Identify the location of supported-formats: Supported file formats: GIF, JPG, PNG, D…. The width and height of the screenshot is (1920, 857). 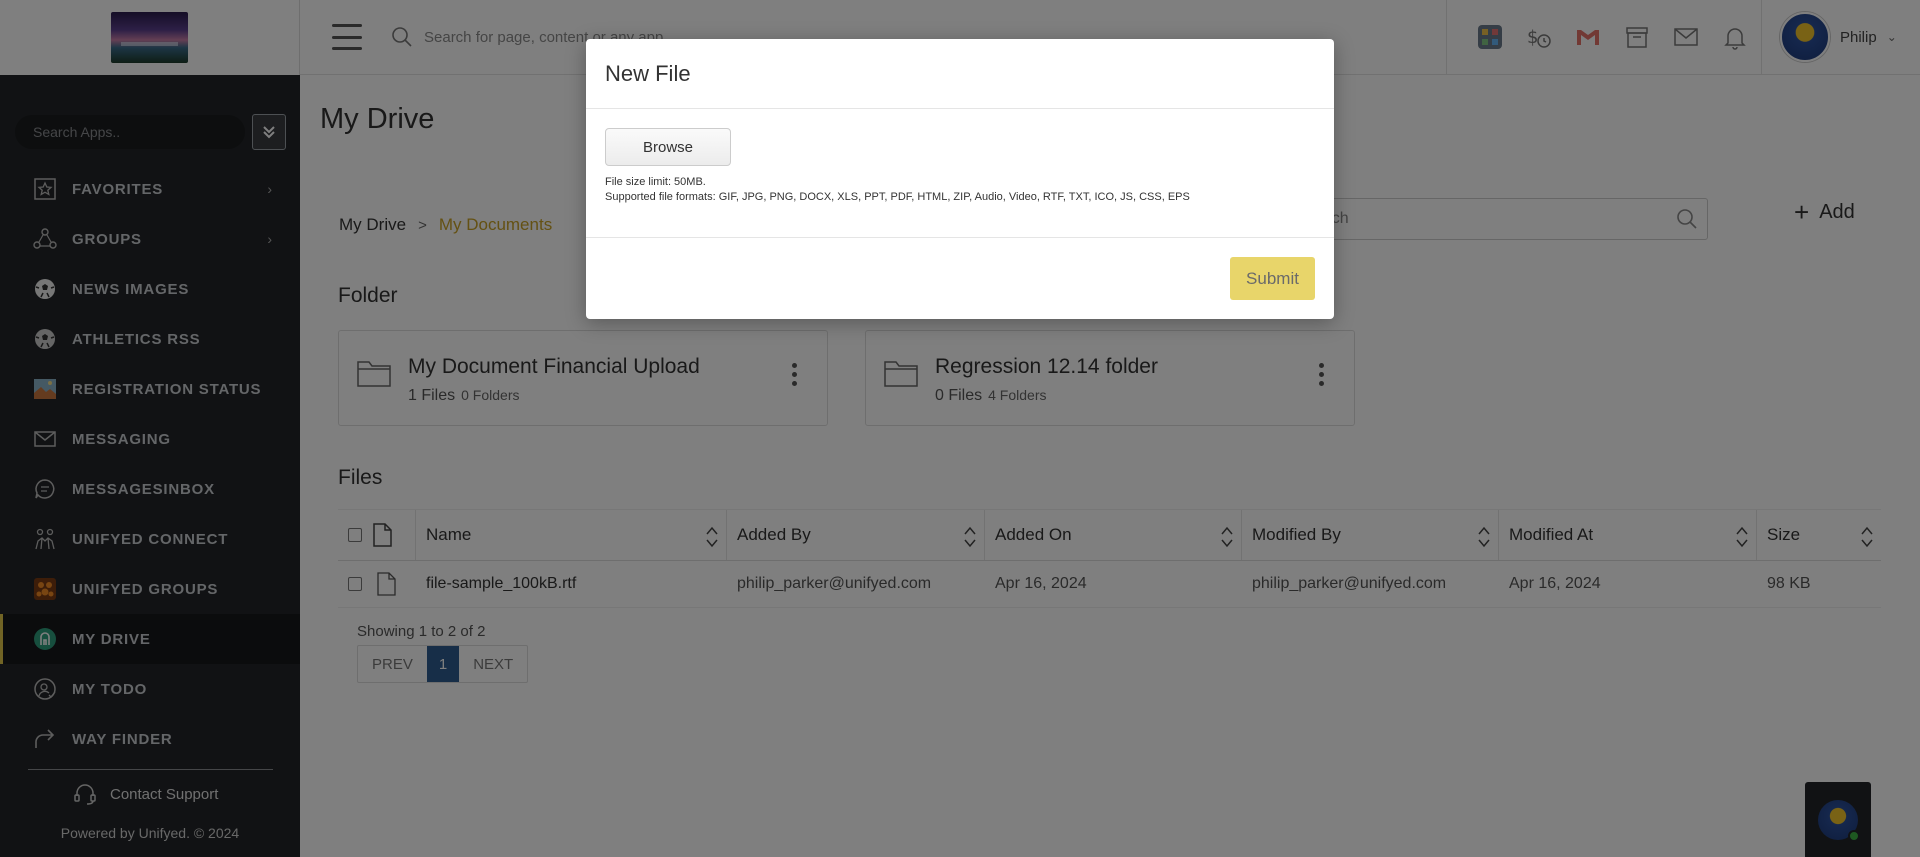
(897, 197).